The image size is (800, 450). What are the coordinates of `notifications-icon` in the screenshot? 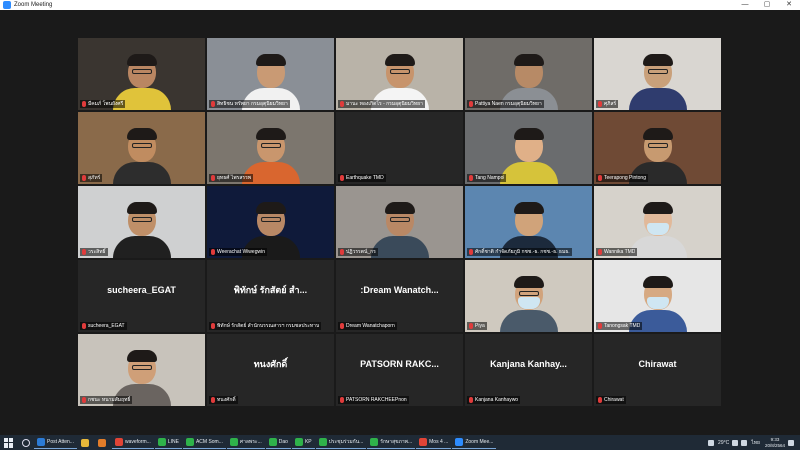 It's located at (791, 442).